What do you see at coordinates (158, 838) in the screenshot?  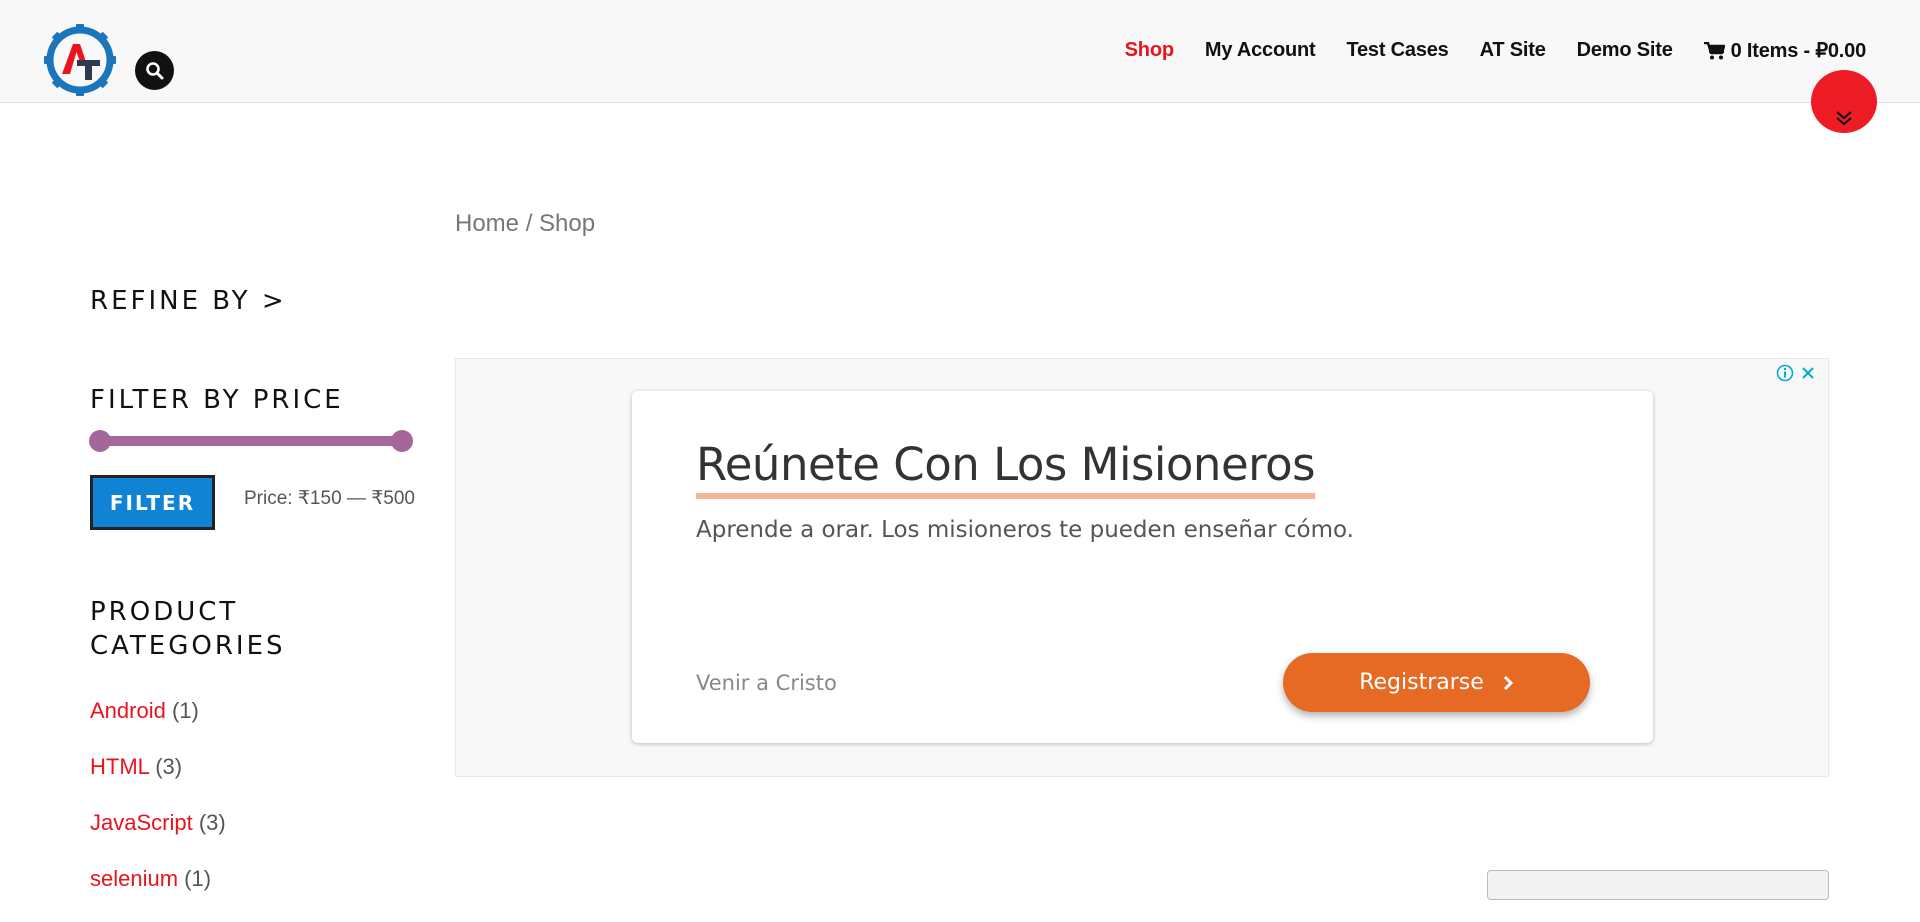 I see `category-item: JavaScript (3)` at bounding box center [158, 838].